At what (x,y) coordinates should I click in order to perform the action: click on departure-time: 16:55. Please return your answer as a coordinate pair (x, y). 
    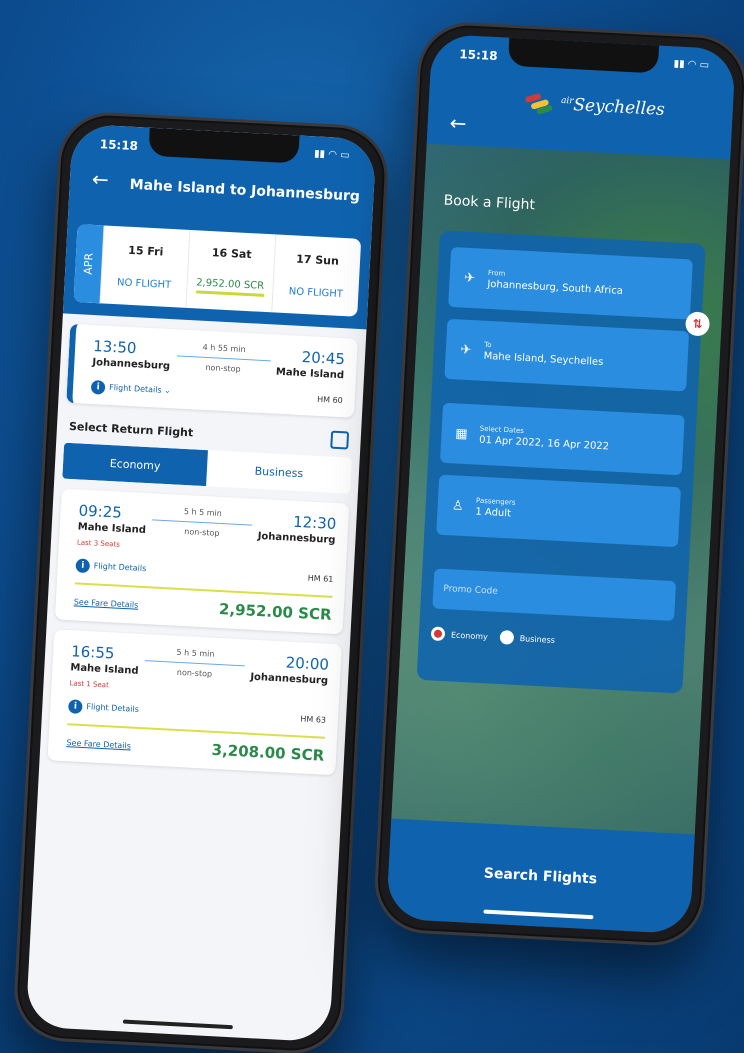
    Looking at the image, I should click on (92, 652).